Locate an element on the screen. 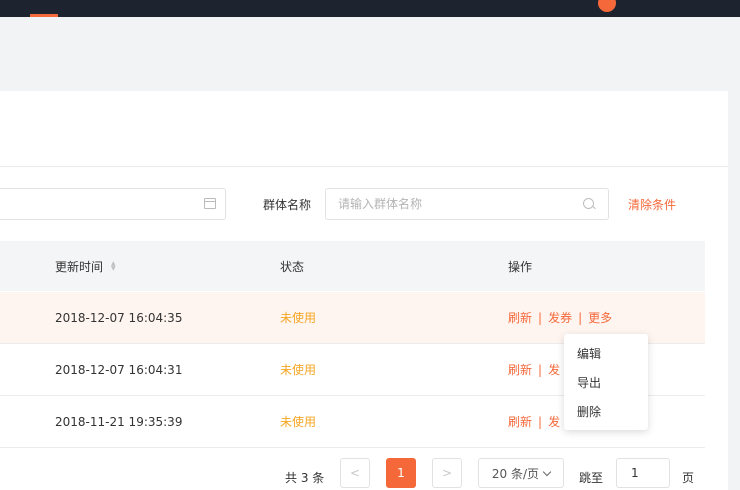  menu-item-export: 导出 is located at coordinates (589, 382).